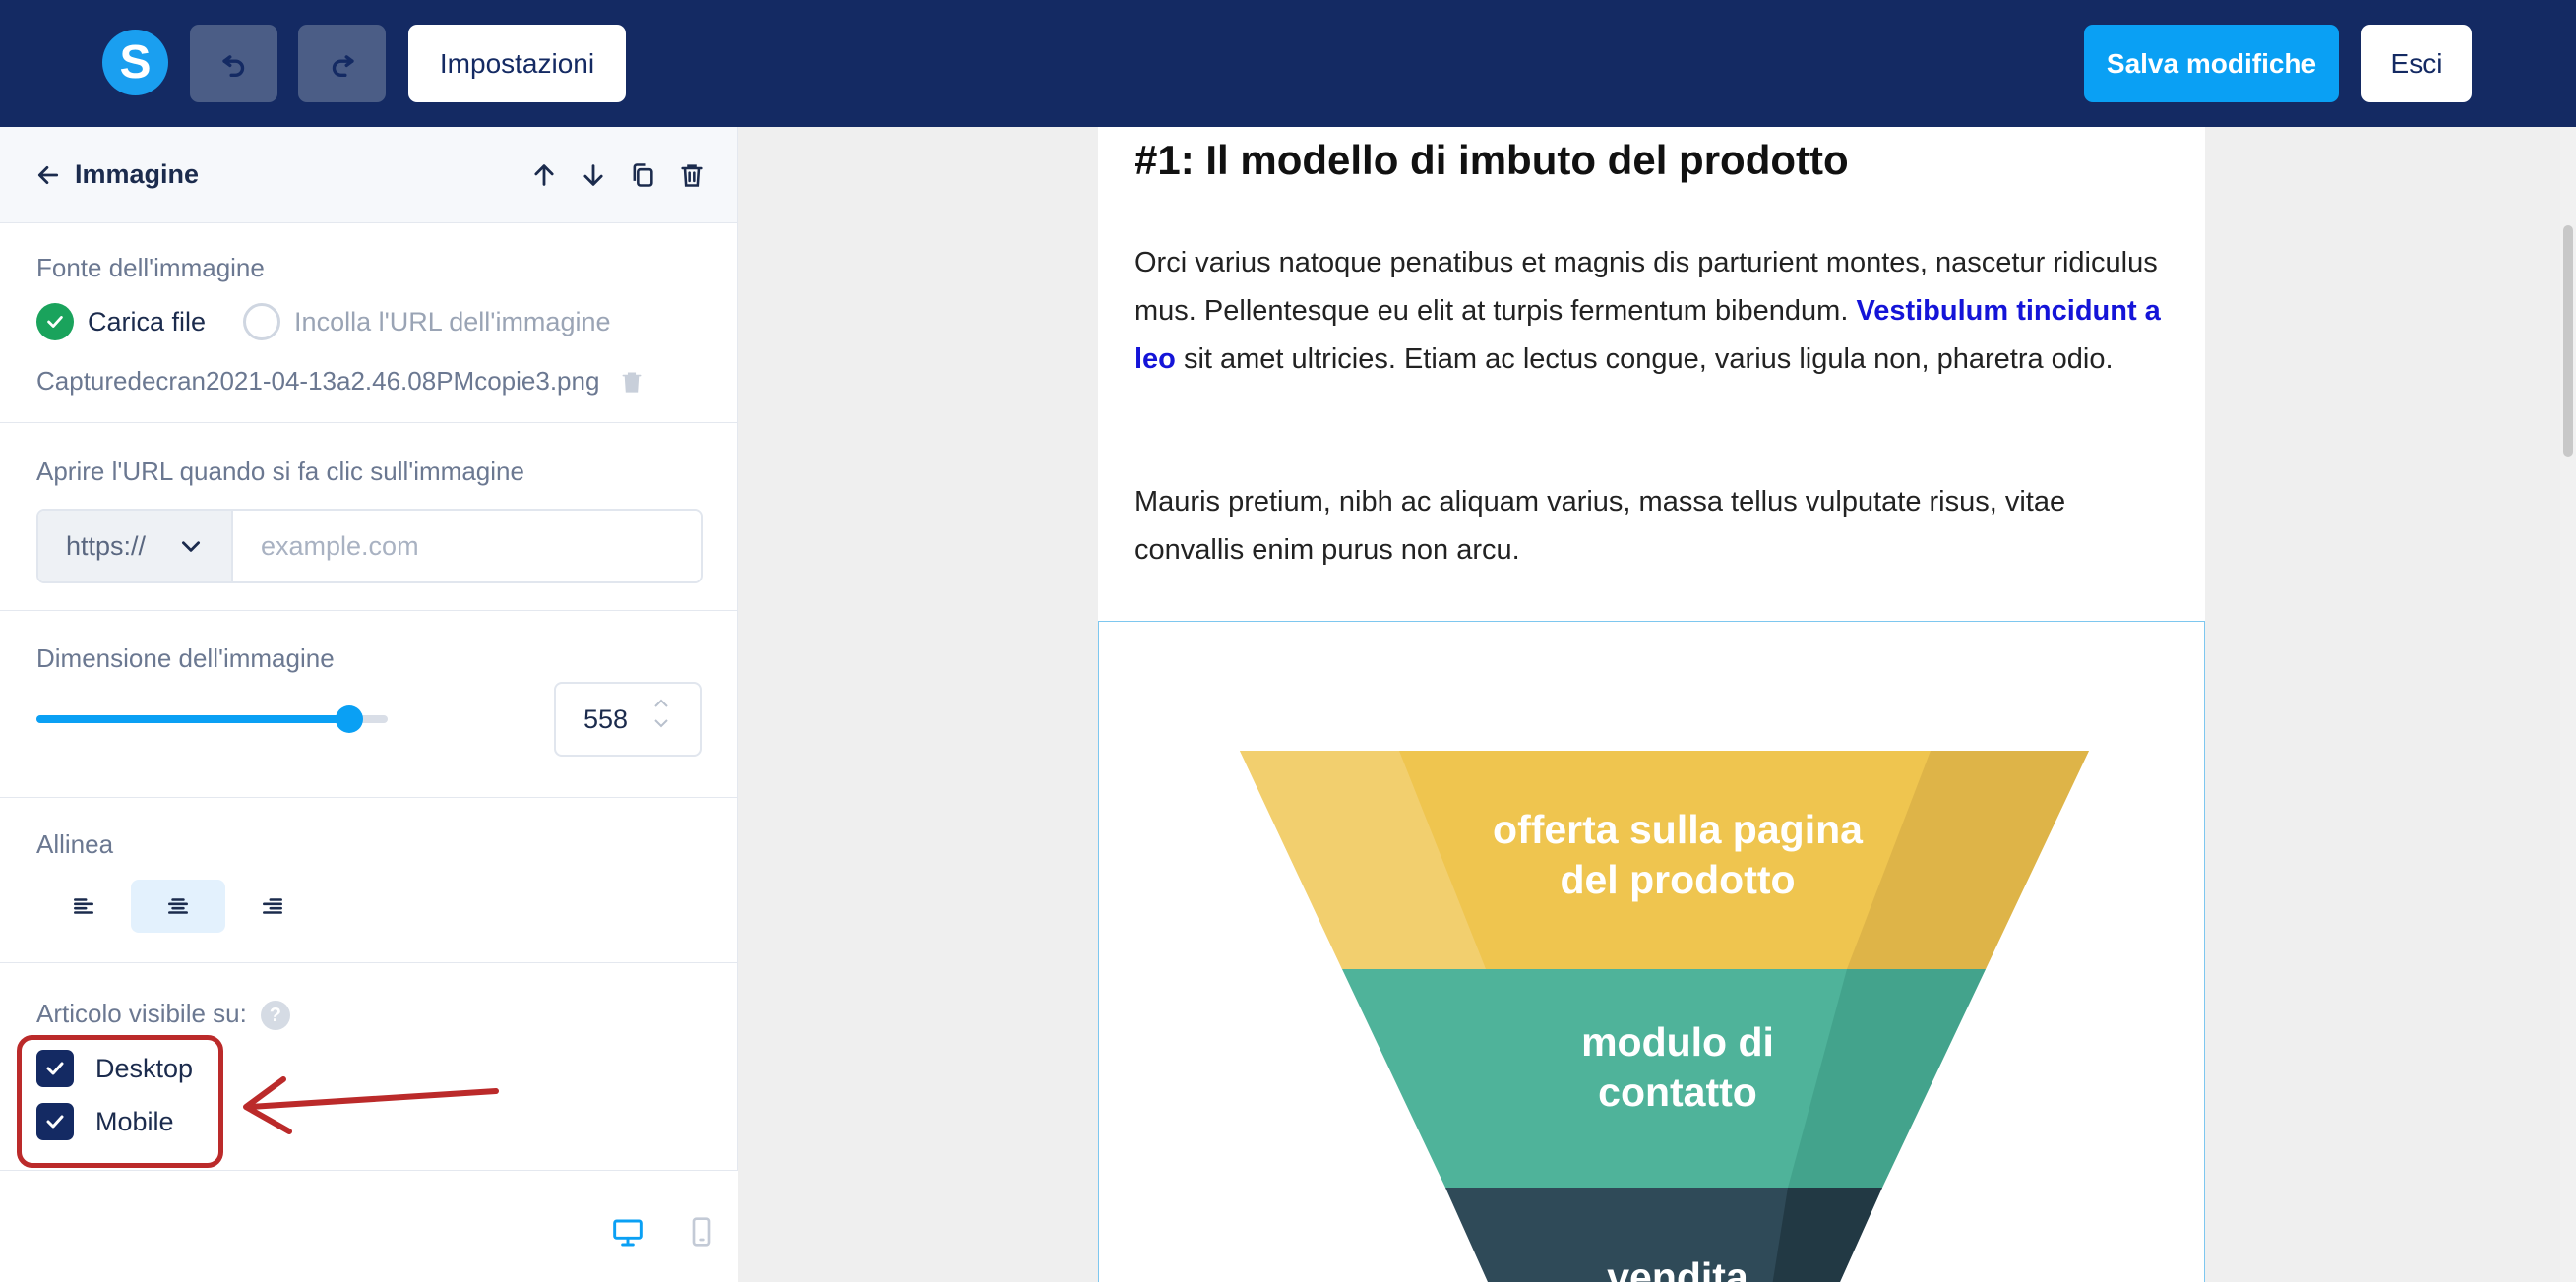  I want to click on align-label: Allinea, so click(75, 844).